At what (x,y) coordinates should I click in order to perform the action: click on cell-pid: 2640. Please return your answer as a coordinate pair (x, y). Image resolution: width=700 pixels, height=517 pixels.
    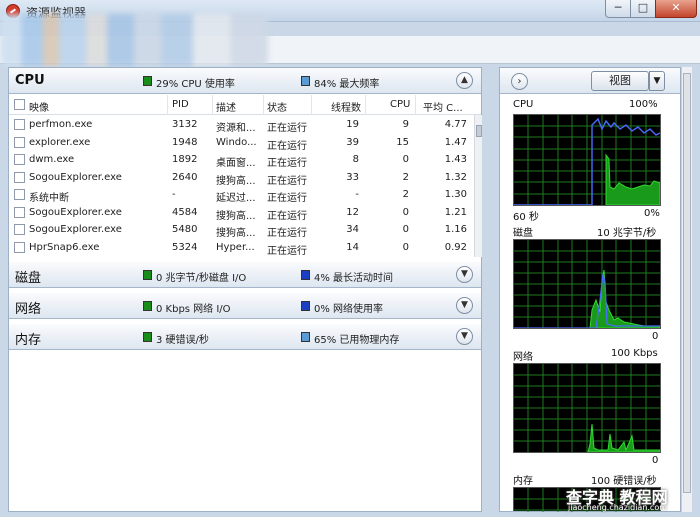
    Looking at the image, I should click on (185, 177).